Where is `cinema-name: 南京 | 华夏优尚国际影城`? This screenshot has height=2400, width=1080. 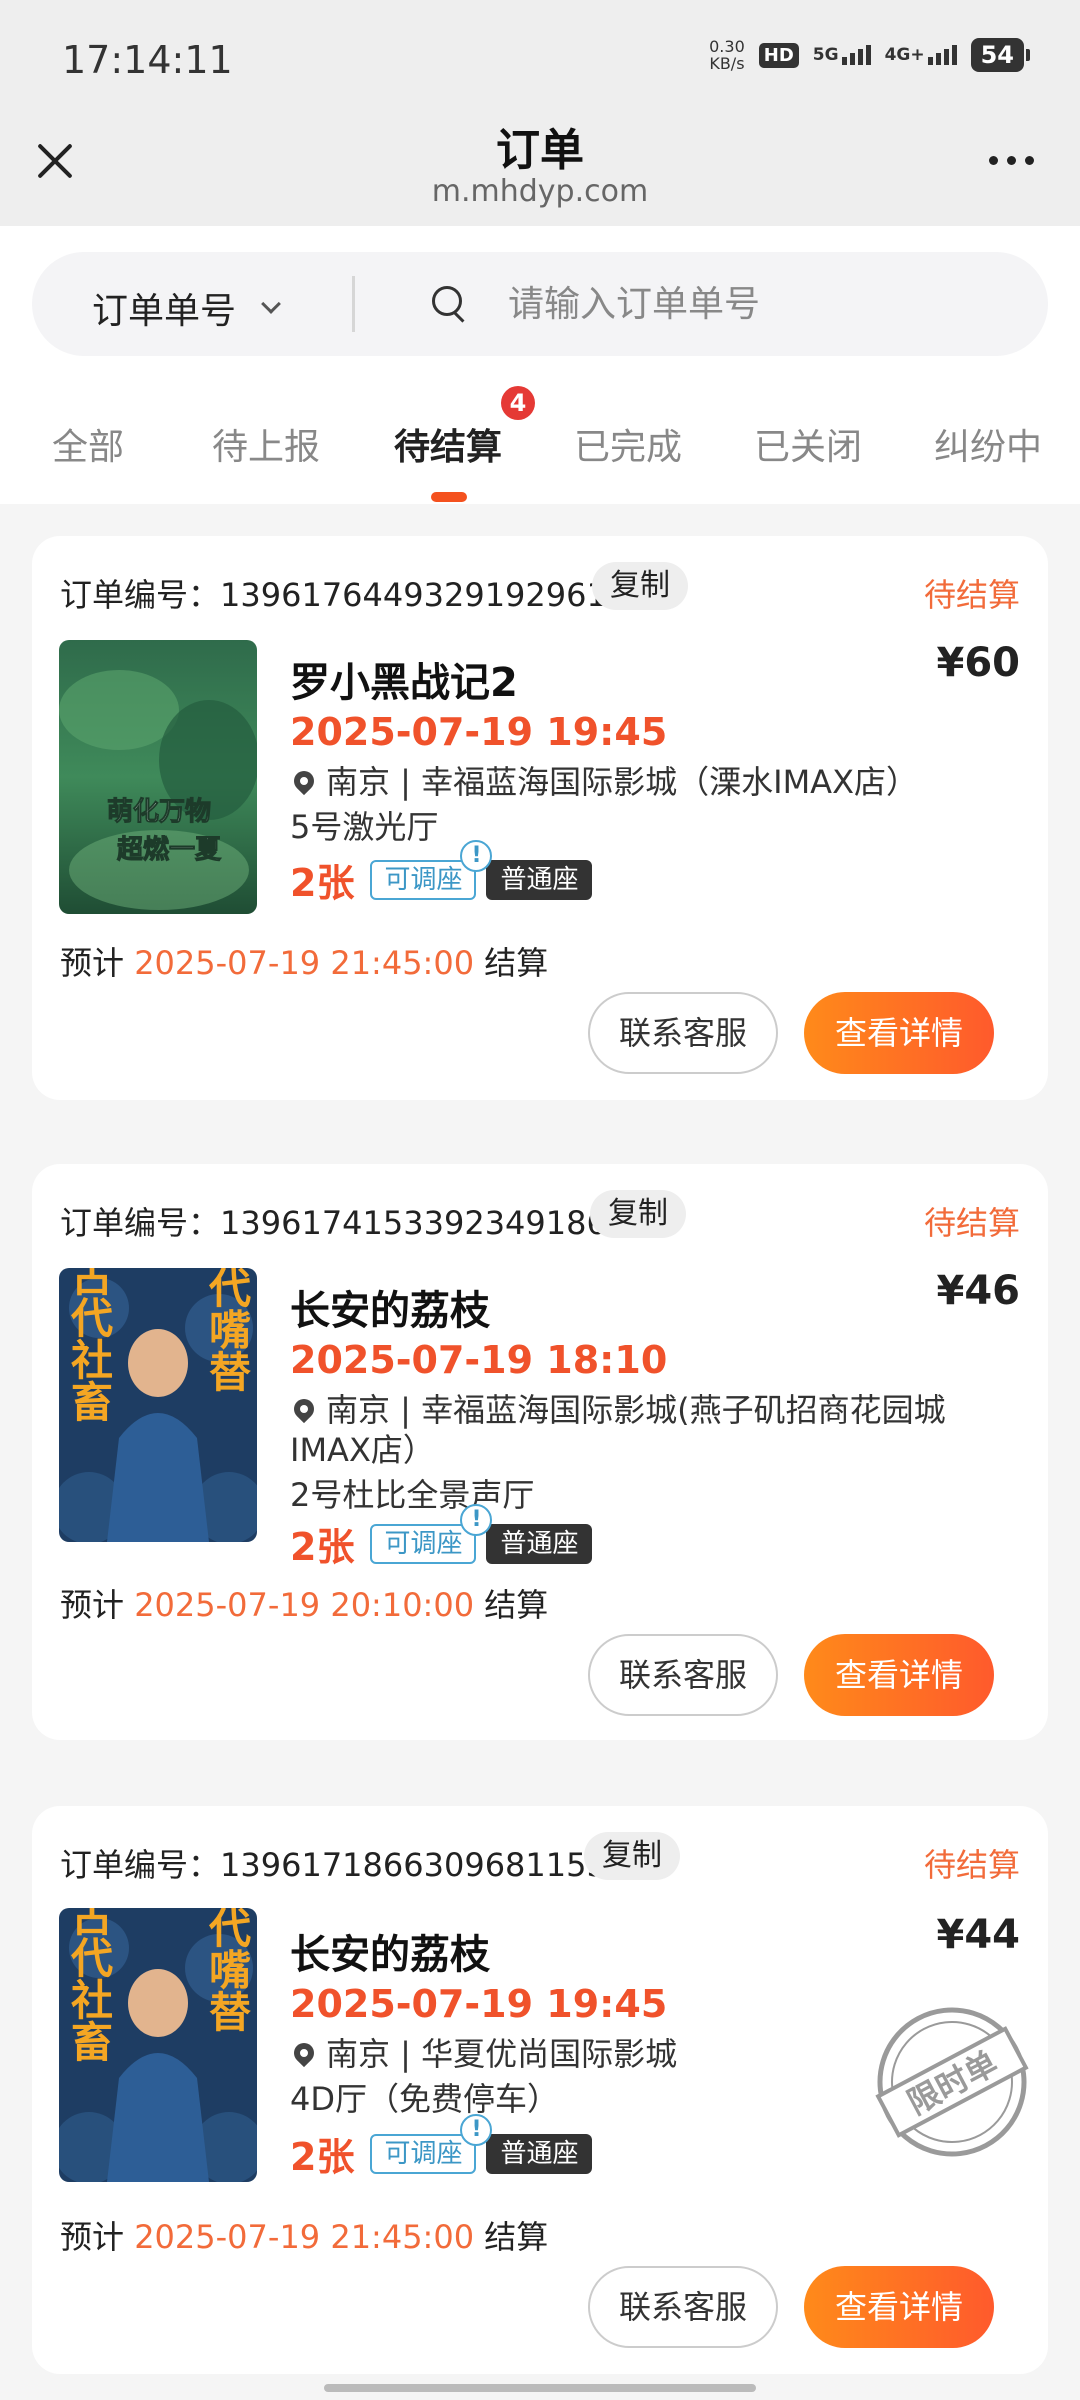 cinema-name: 南京 | 华夏优尚国际影城 is located at coordinates (502, 2054).